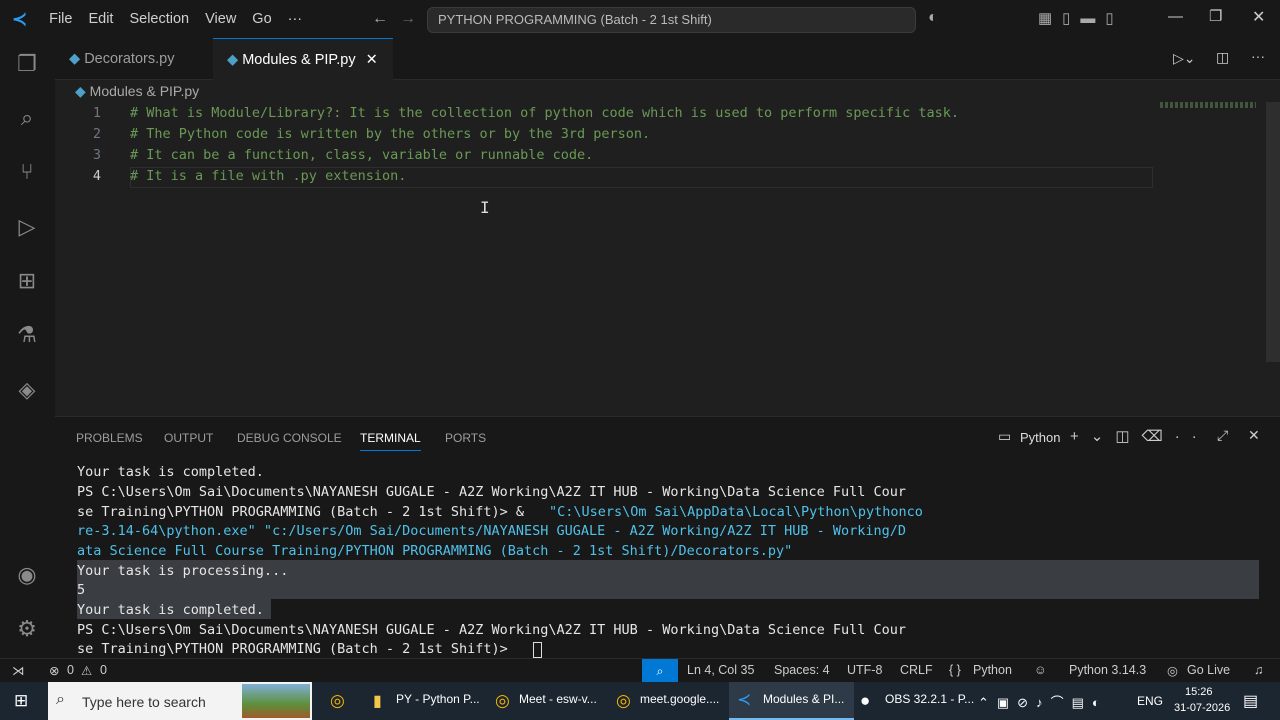  I want to click on cursor-position: Ln 4, Col 35, so click(720, 670).